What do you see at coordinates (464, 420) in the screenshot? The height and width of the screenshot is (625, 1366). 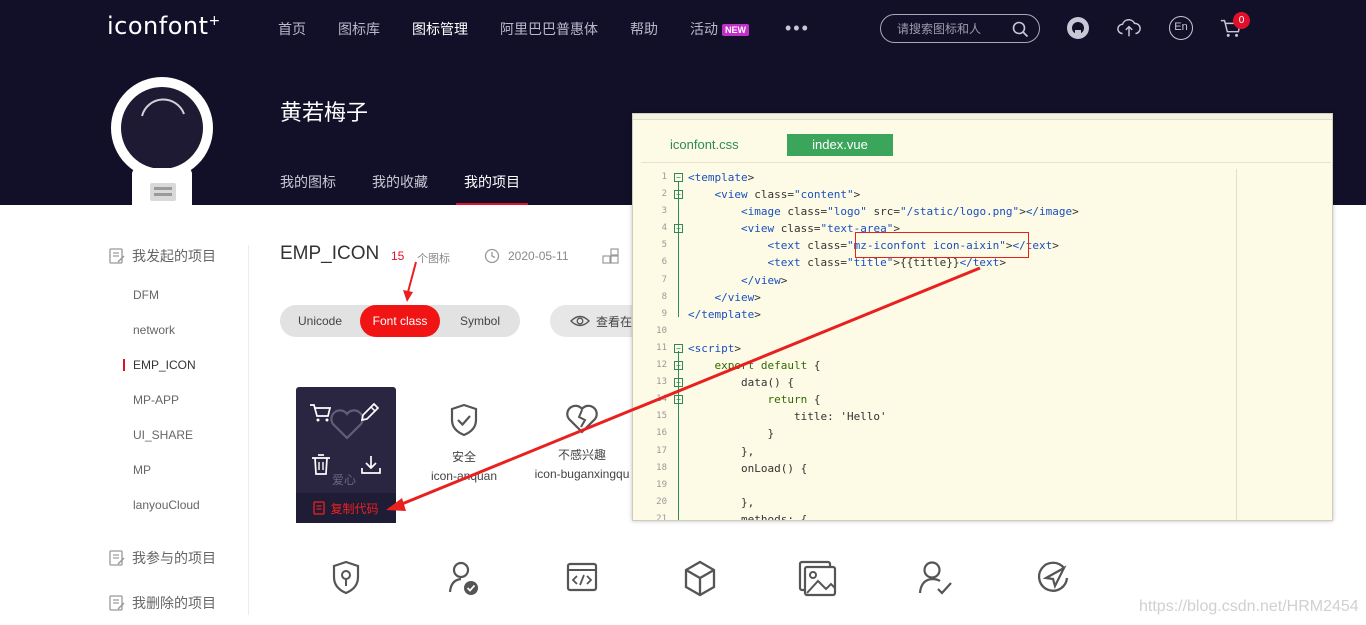 I see `shield-check-icon` at bounding box center [464, 420].